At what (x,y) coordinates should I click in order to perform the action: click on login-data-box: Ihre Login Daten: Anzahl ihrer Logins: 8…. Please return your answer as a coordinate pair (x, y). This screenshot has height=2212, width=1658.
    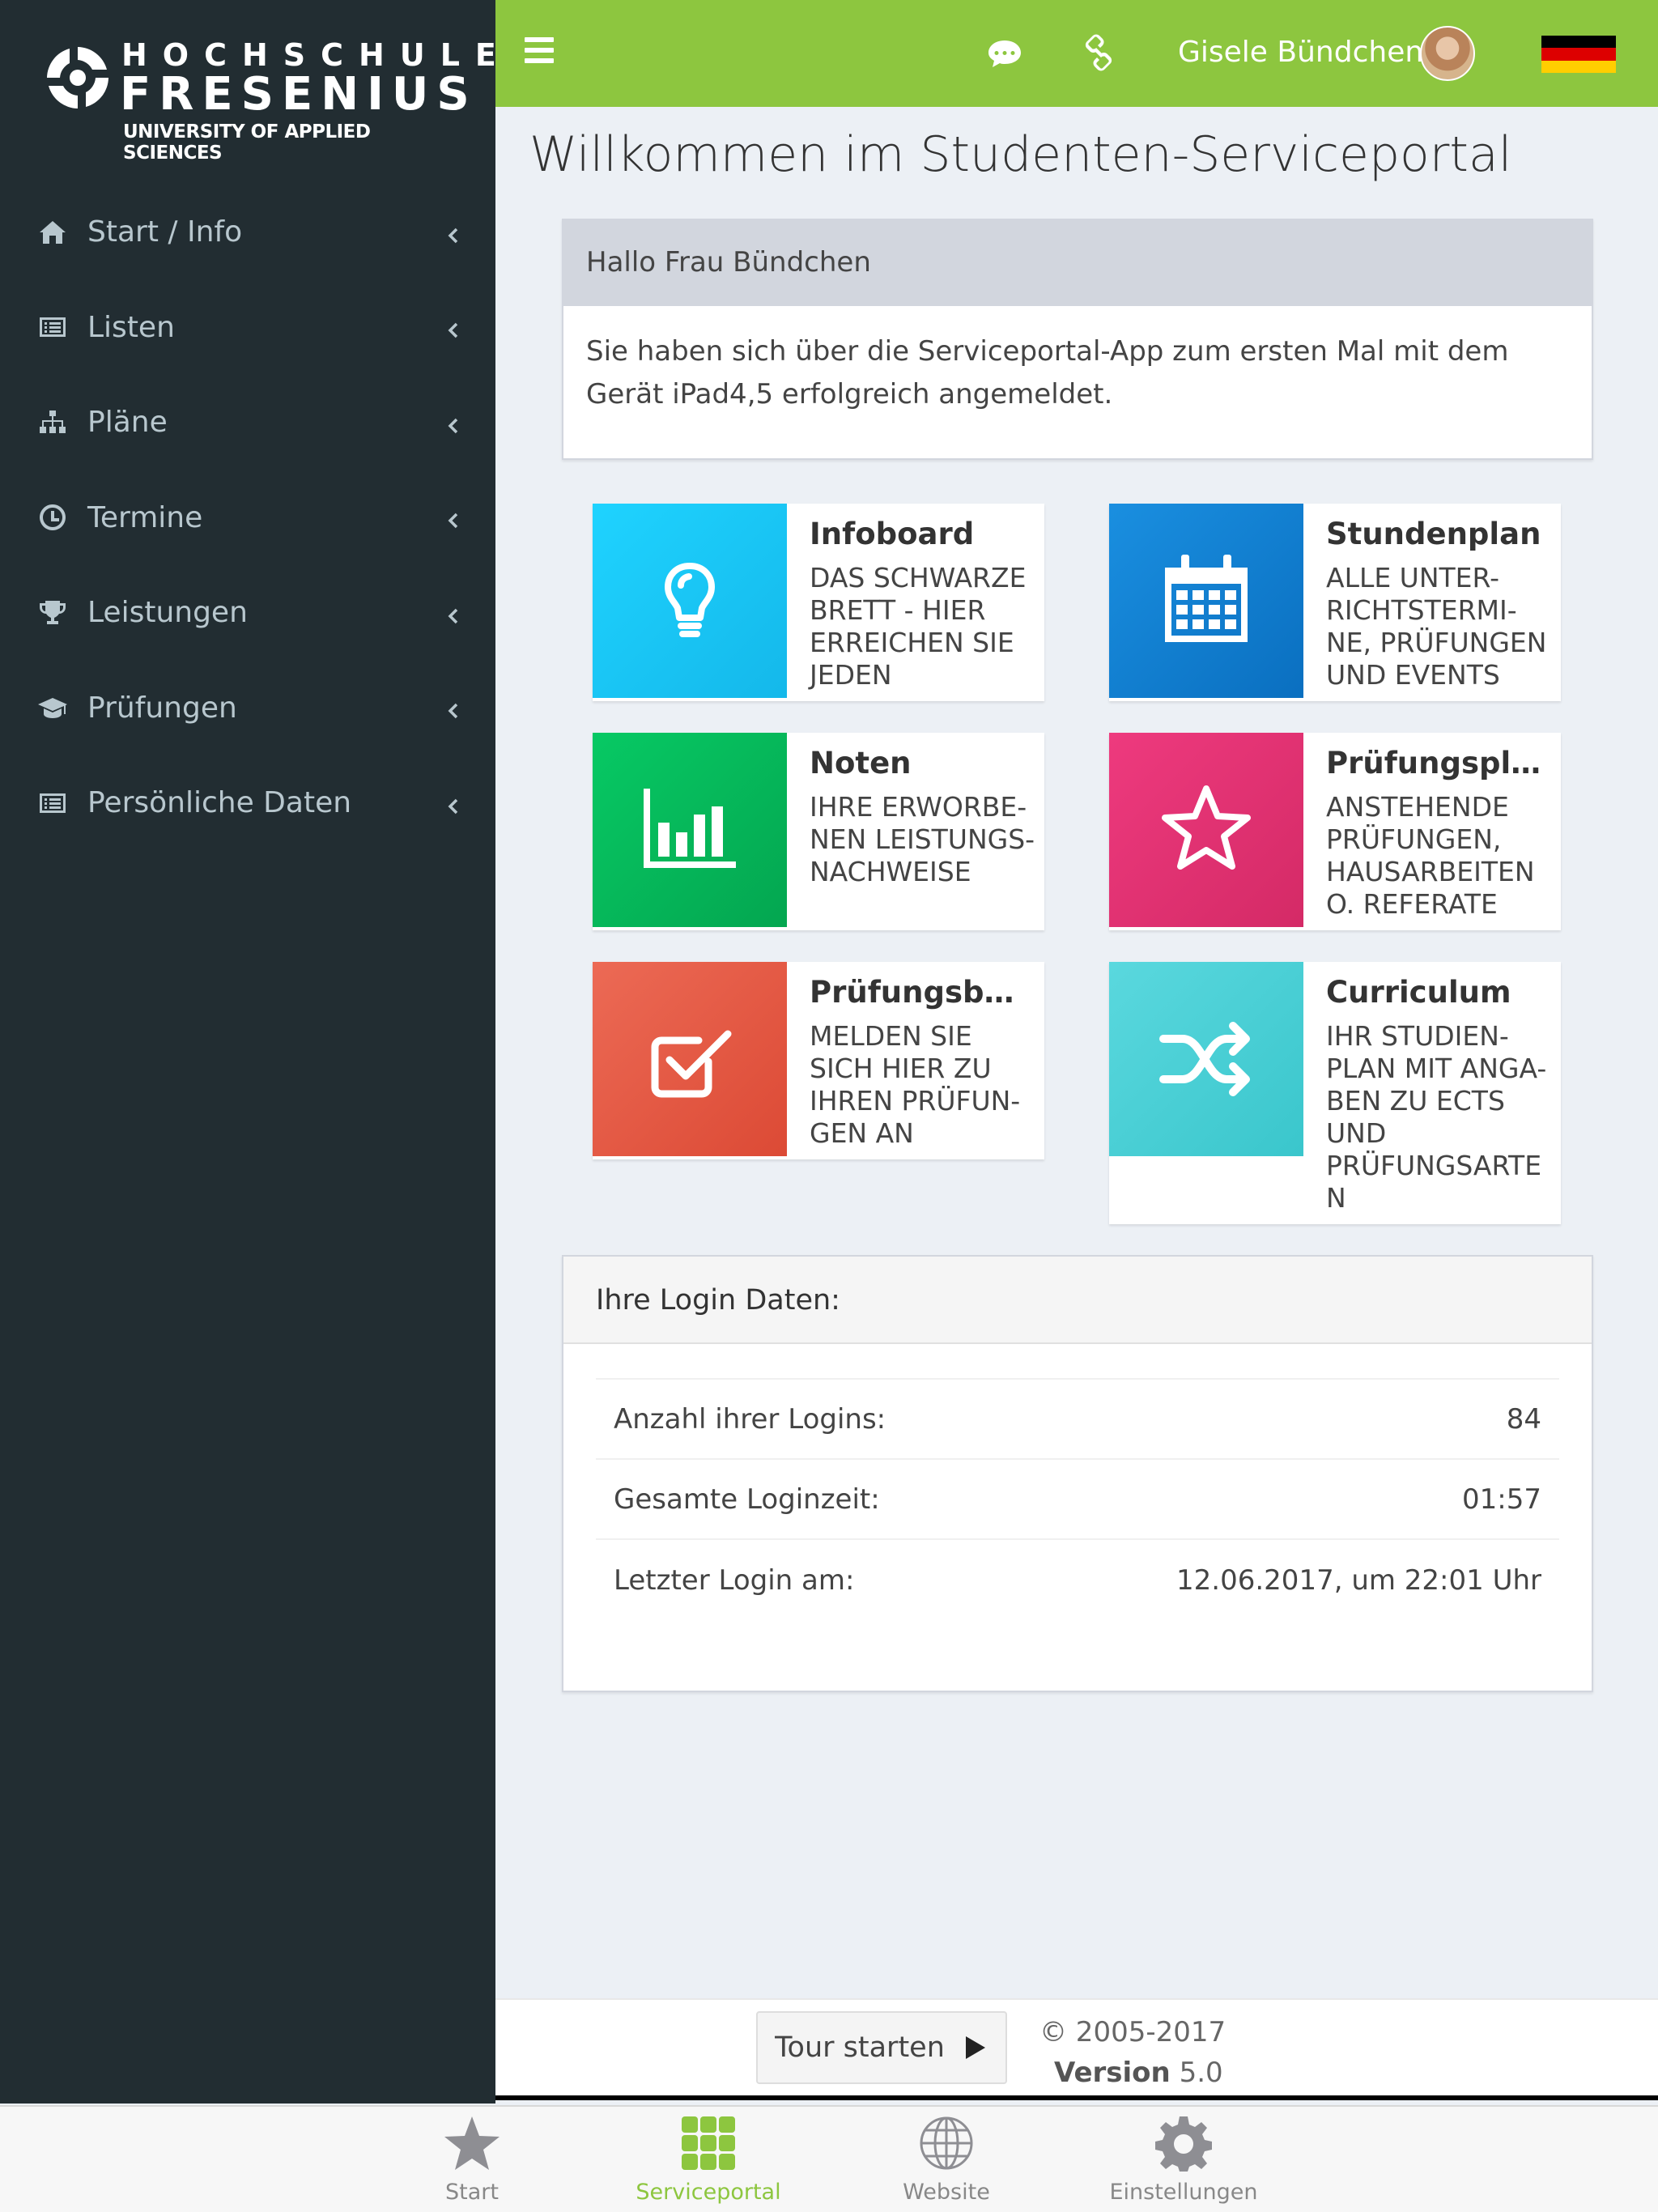
    Looking at the image, I should click on (1077, 1473).